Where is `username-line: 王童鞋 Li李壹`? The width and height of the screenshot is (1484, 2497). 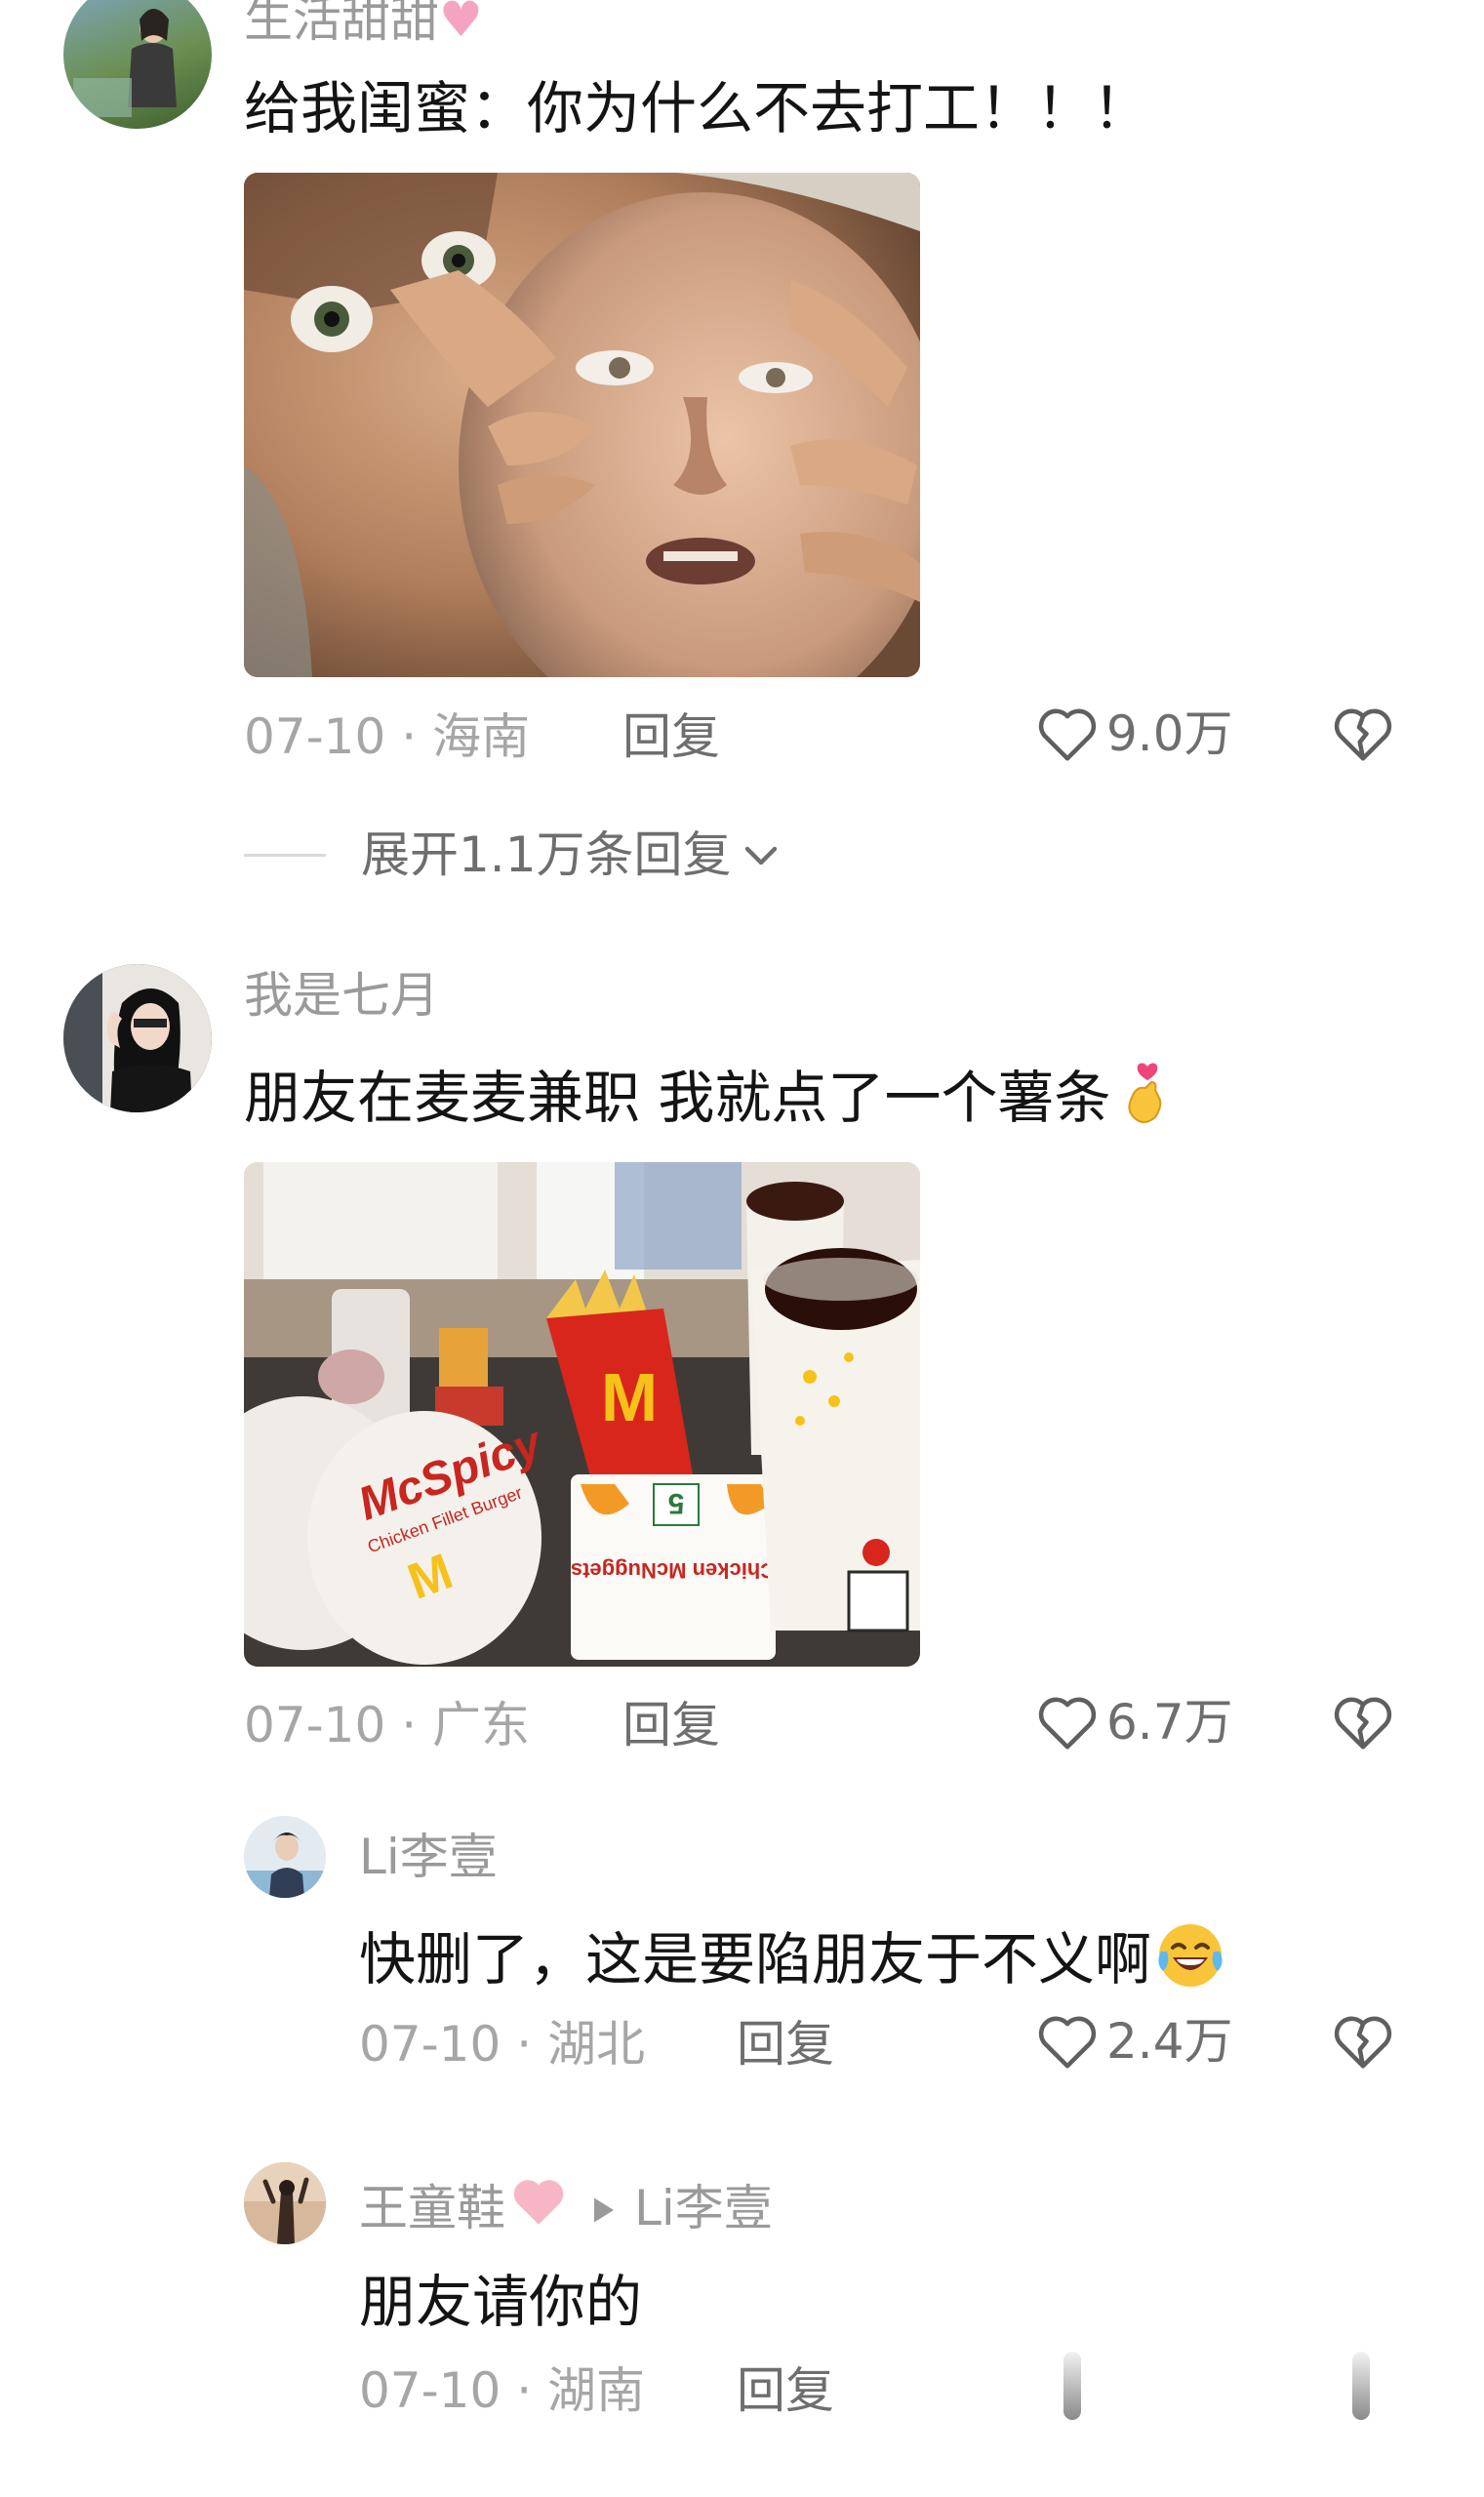 username-line: 王童鞋 Li李壹 is located at coordinates (566, 2207).